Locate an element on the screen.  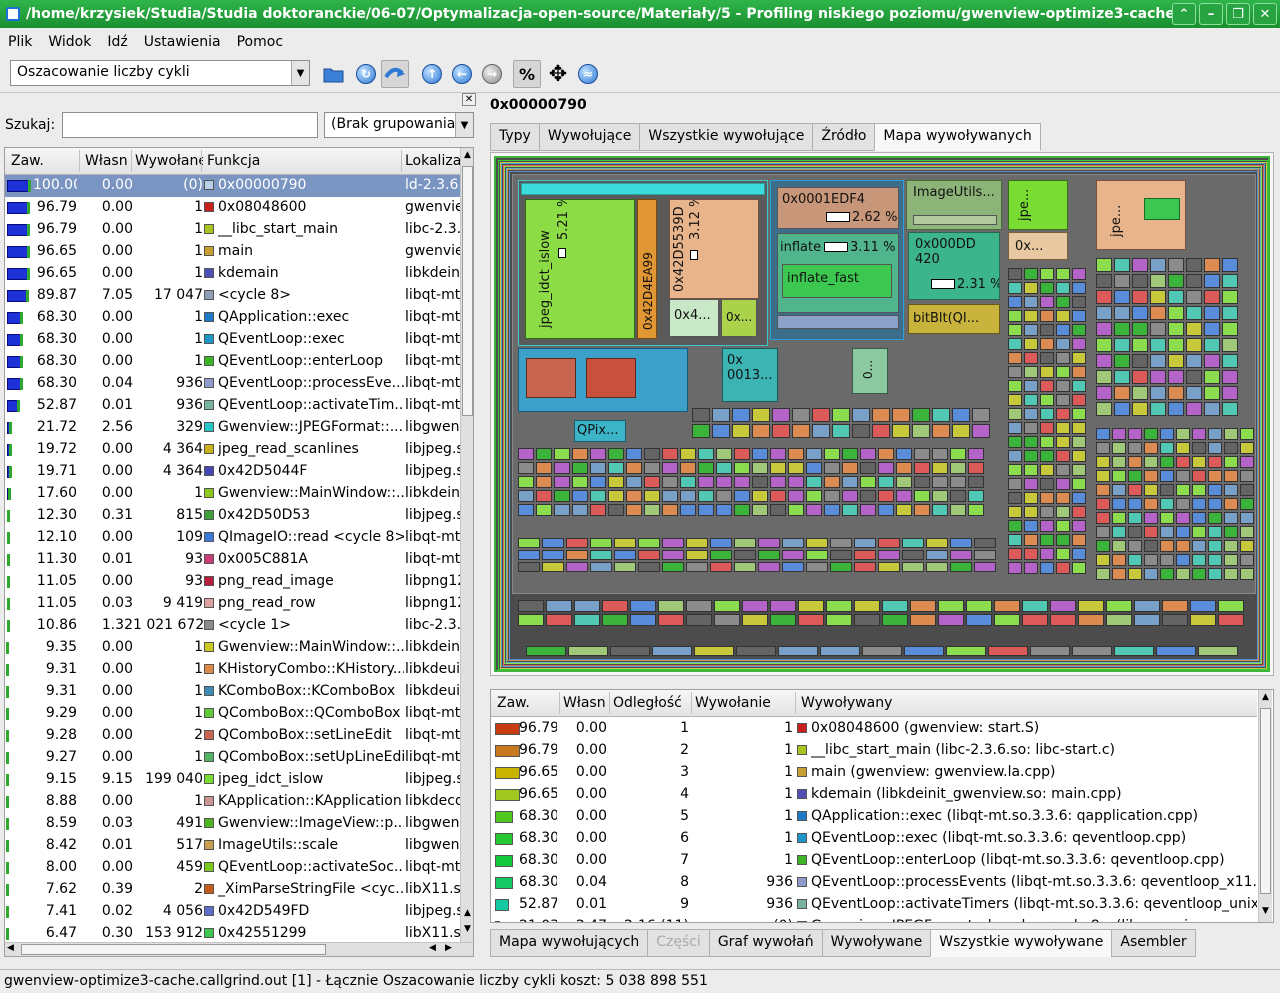
vertical-scrollbar: ▲ ▲ ▼ is located at coordinates (466, 545).